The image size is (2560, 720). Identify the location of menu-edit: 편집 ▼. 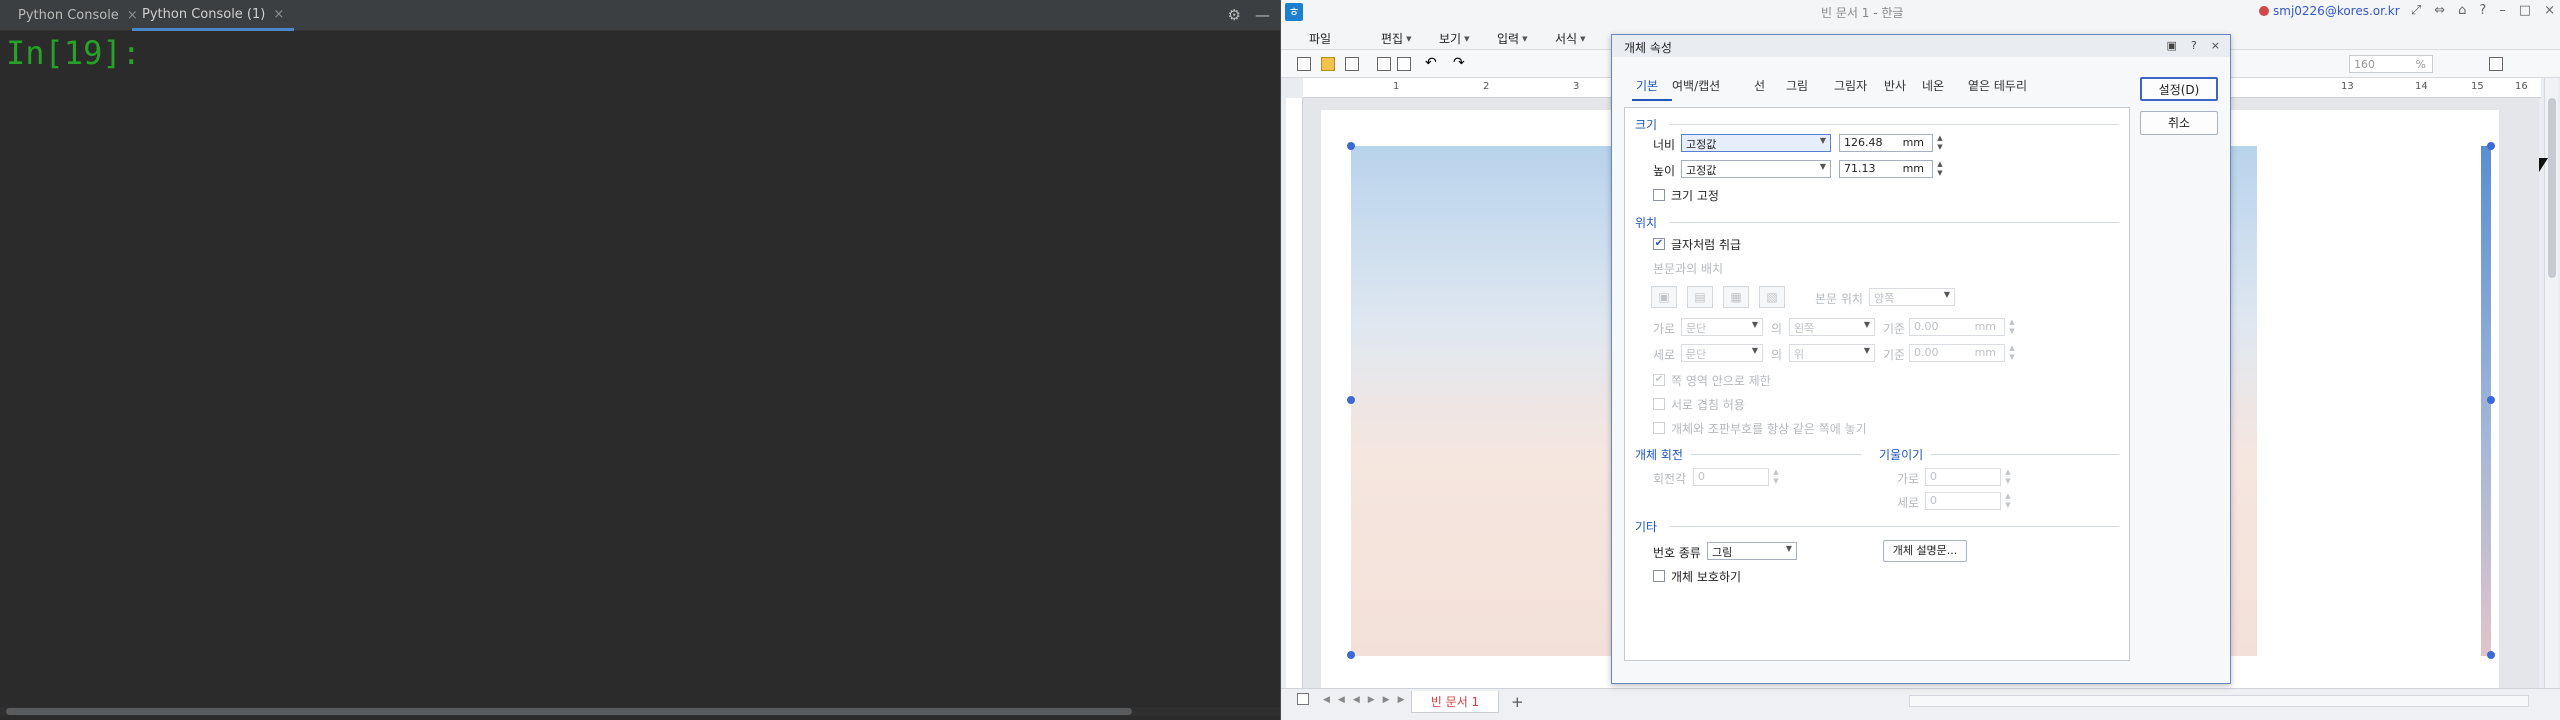
(1396, 38).